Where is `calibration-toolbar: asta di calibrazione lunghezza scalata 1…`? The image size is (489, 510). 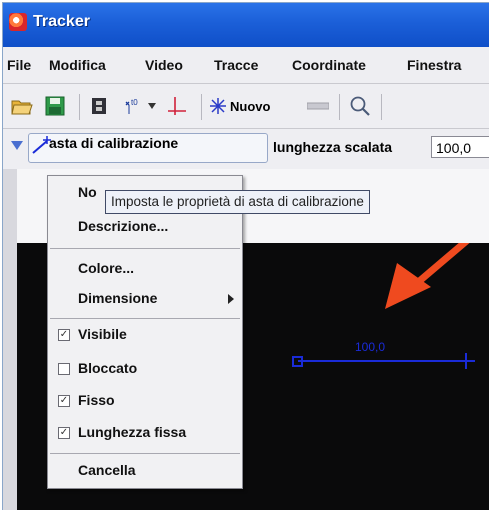
calibration-toolbar: asta di calibrazione lunghezza scalata 1… is located at coordinates (246, 149).